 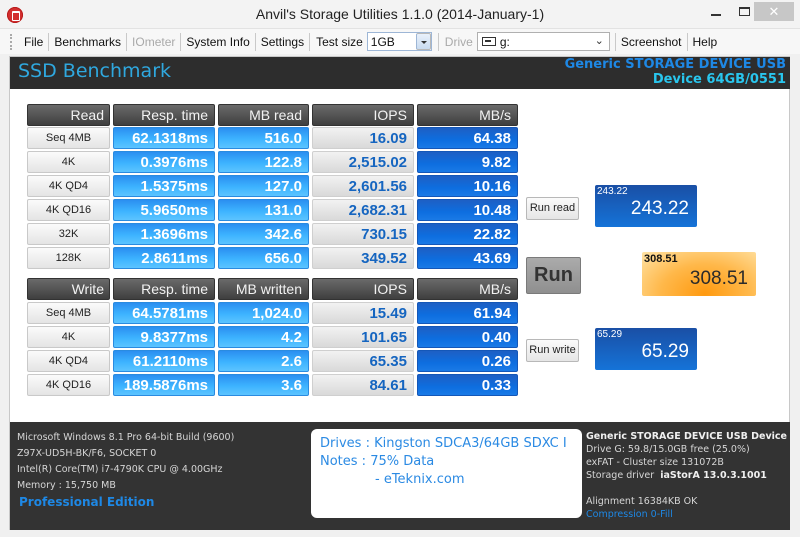 What do you see at coordinates (164, 162) in the screenshot?
I see `read-resp-time: 0.3976ms` at bounding box center [164, 162].